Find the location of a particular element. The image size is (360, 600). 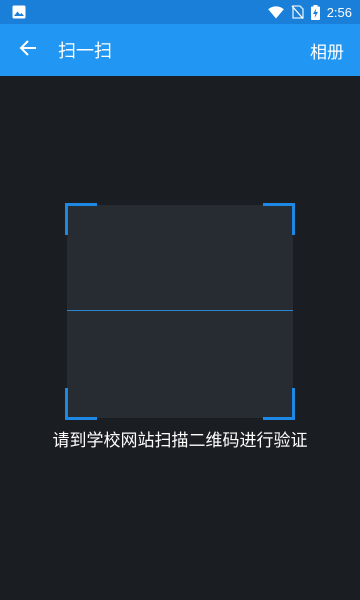

status-left is located at coordinates (19, 12).